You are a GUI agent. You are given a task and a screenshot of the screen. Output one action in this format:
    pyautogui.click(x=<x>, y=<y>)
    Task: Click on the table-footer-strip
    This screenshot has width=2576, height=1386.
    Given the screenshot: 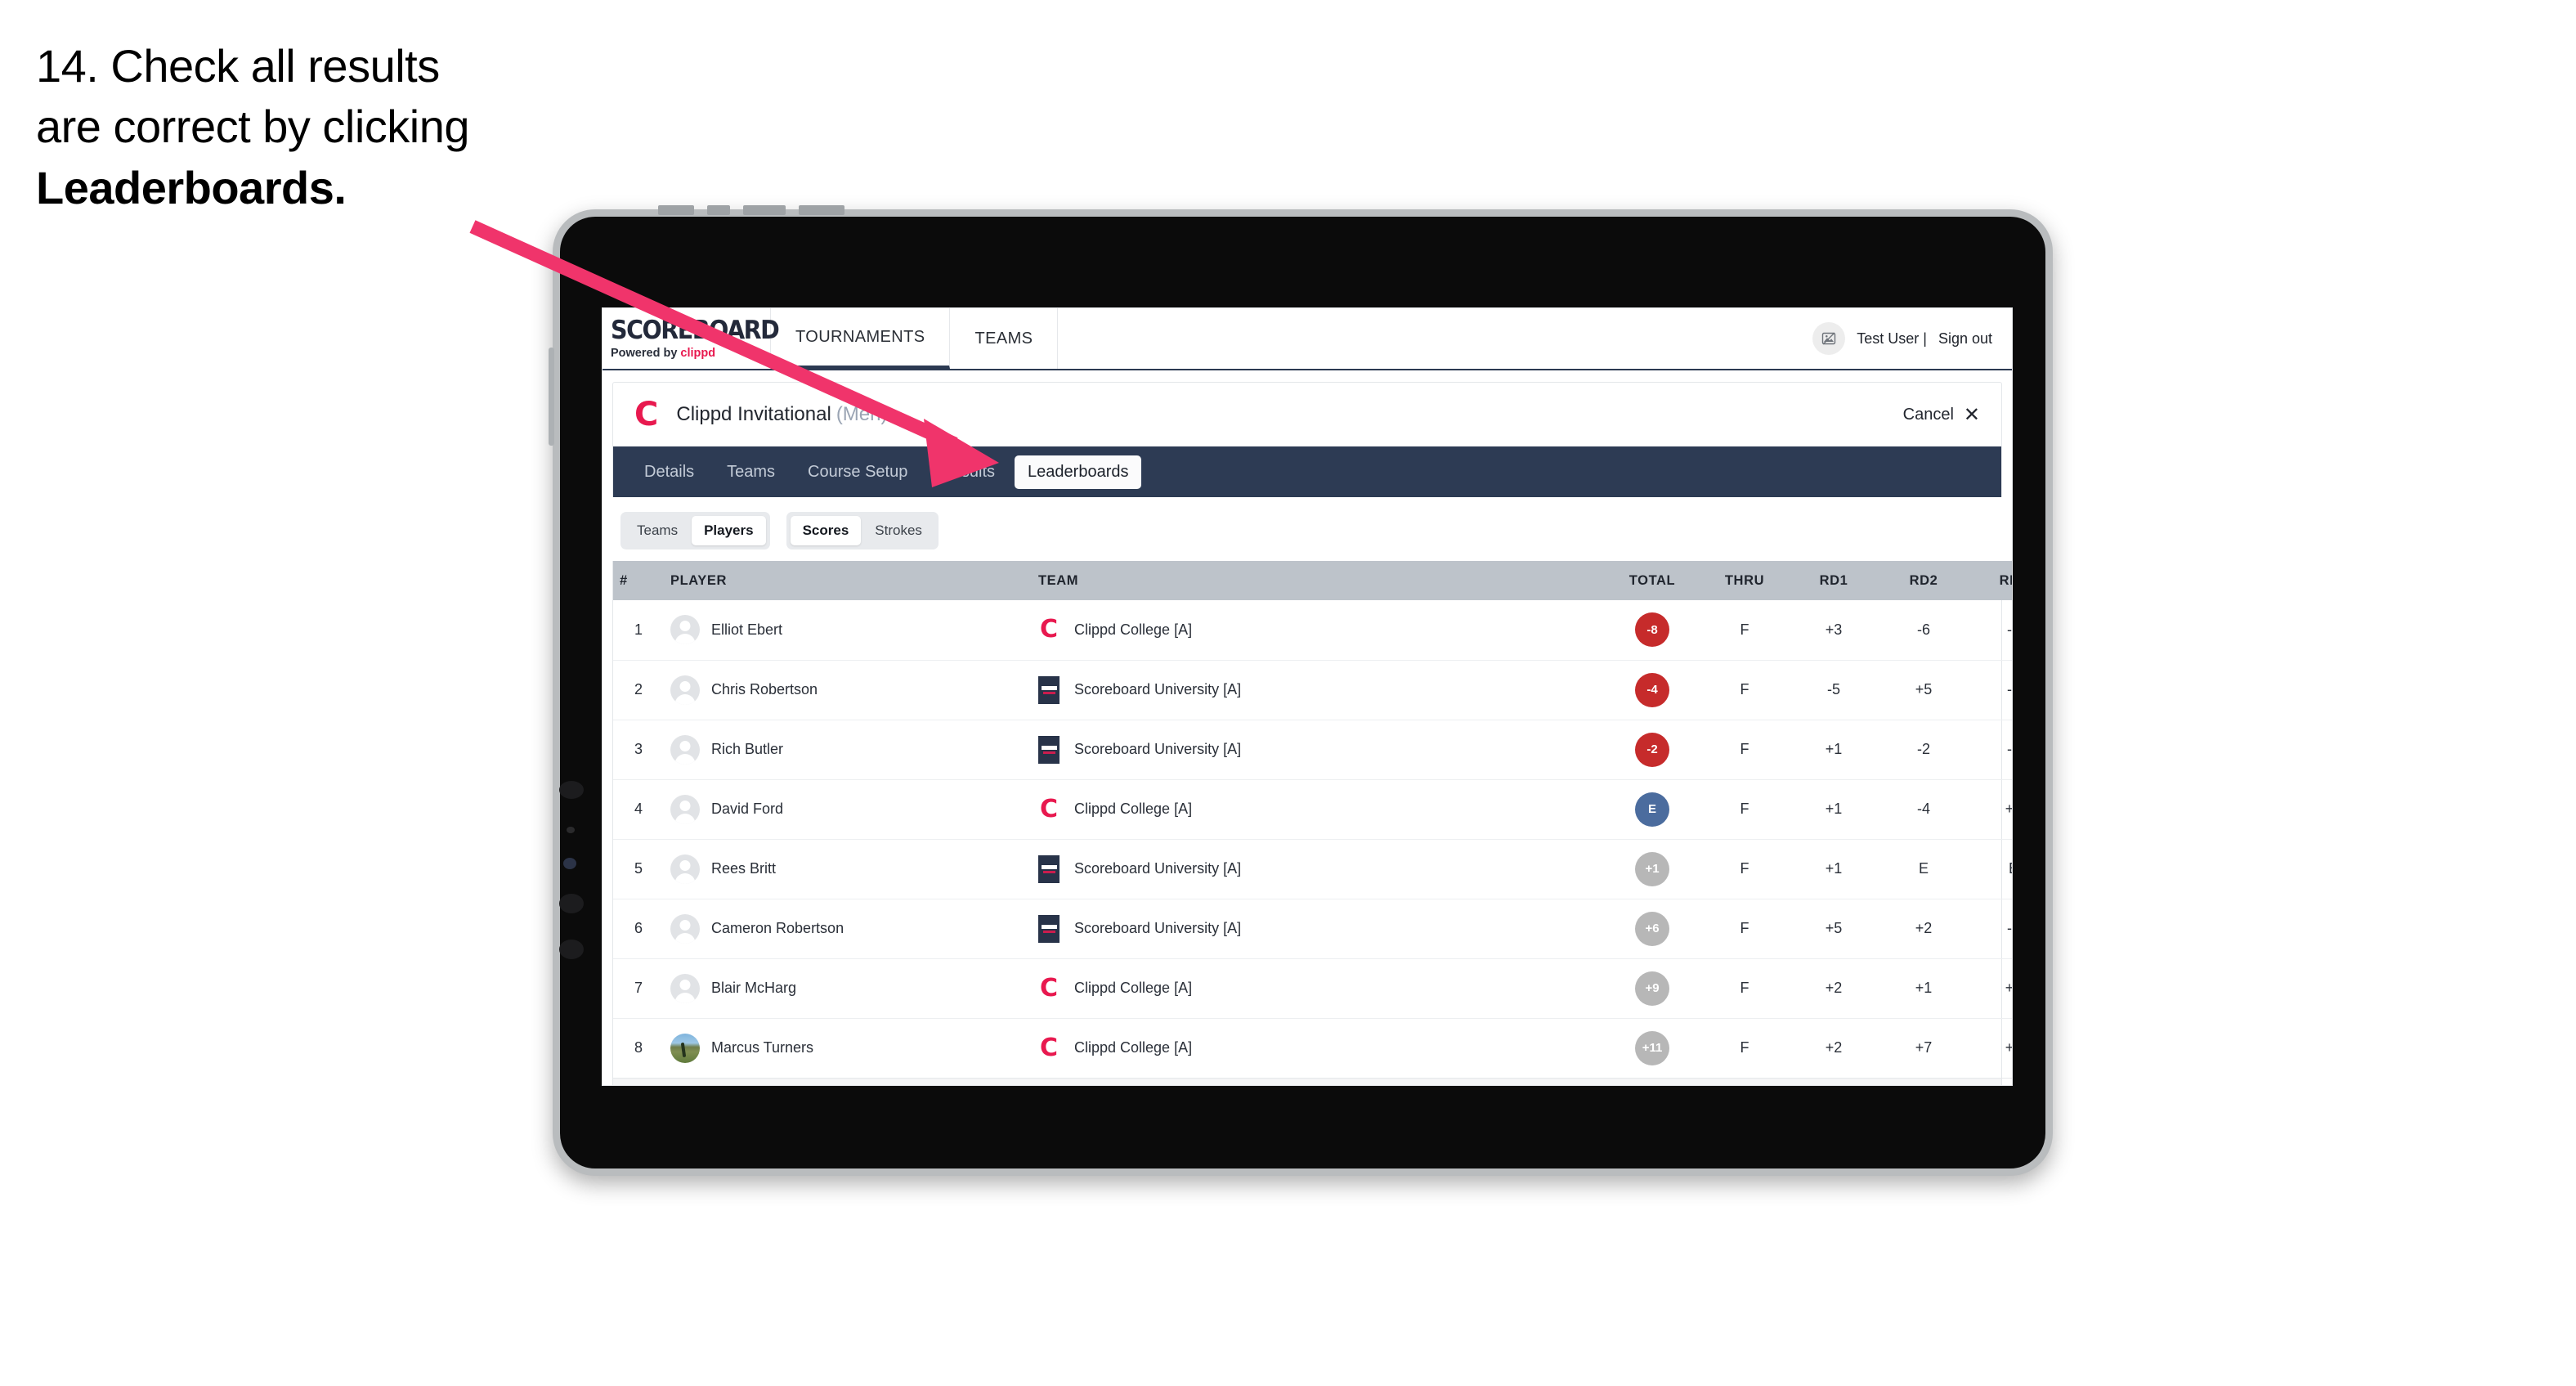 What is the action you would take?
    pyautogui.click(x=1307, y=1081)
    